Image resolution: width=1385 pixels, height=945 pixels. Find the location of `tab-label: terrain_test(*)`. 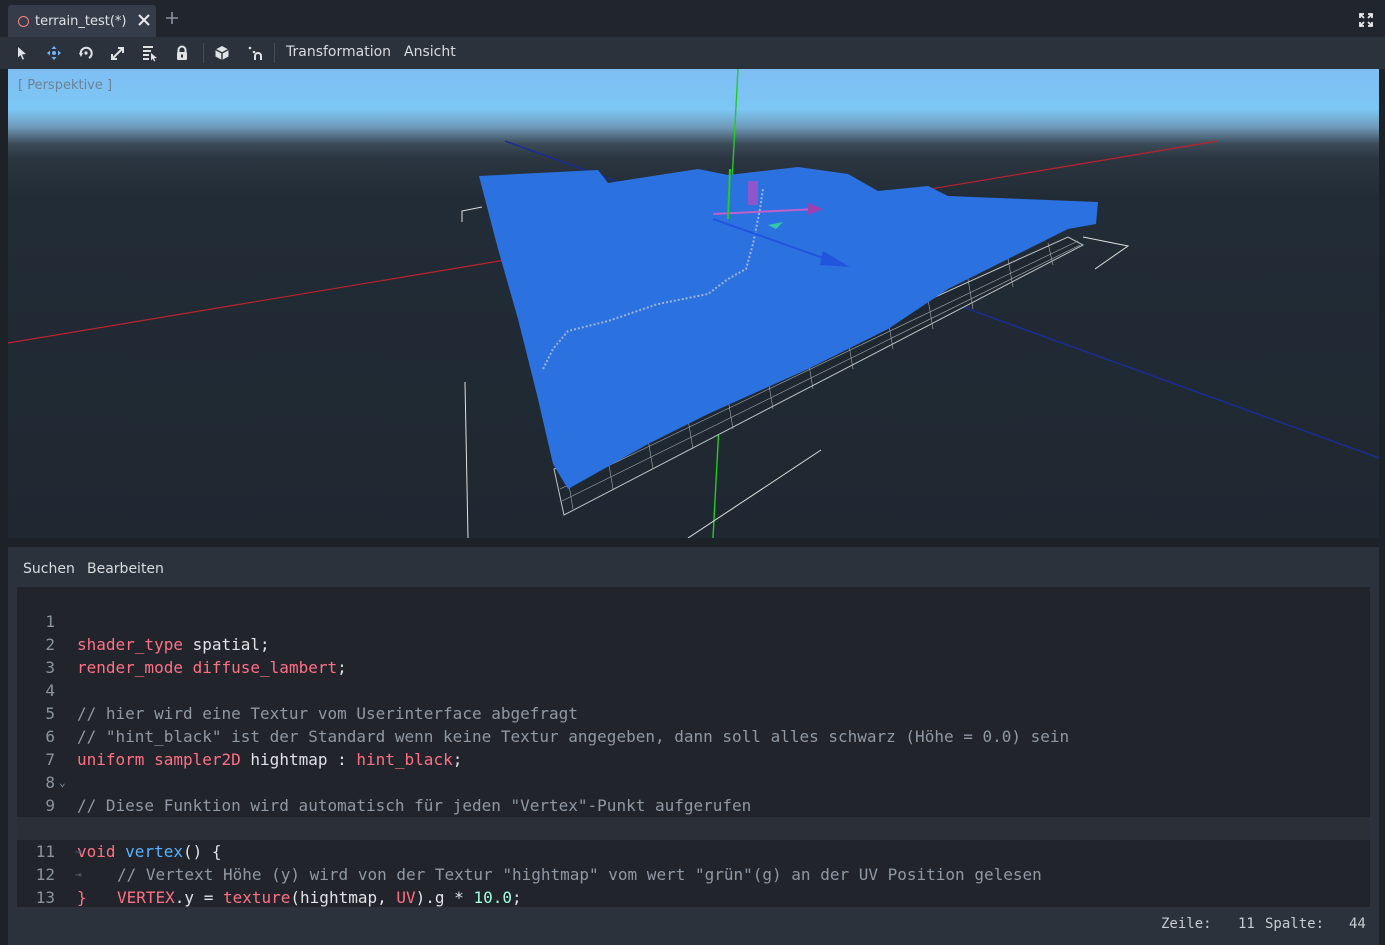

tab-label: terrain_test(*) is located at coordinates (81, 21).